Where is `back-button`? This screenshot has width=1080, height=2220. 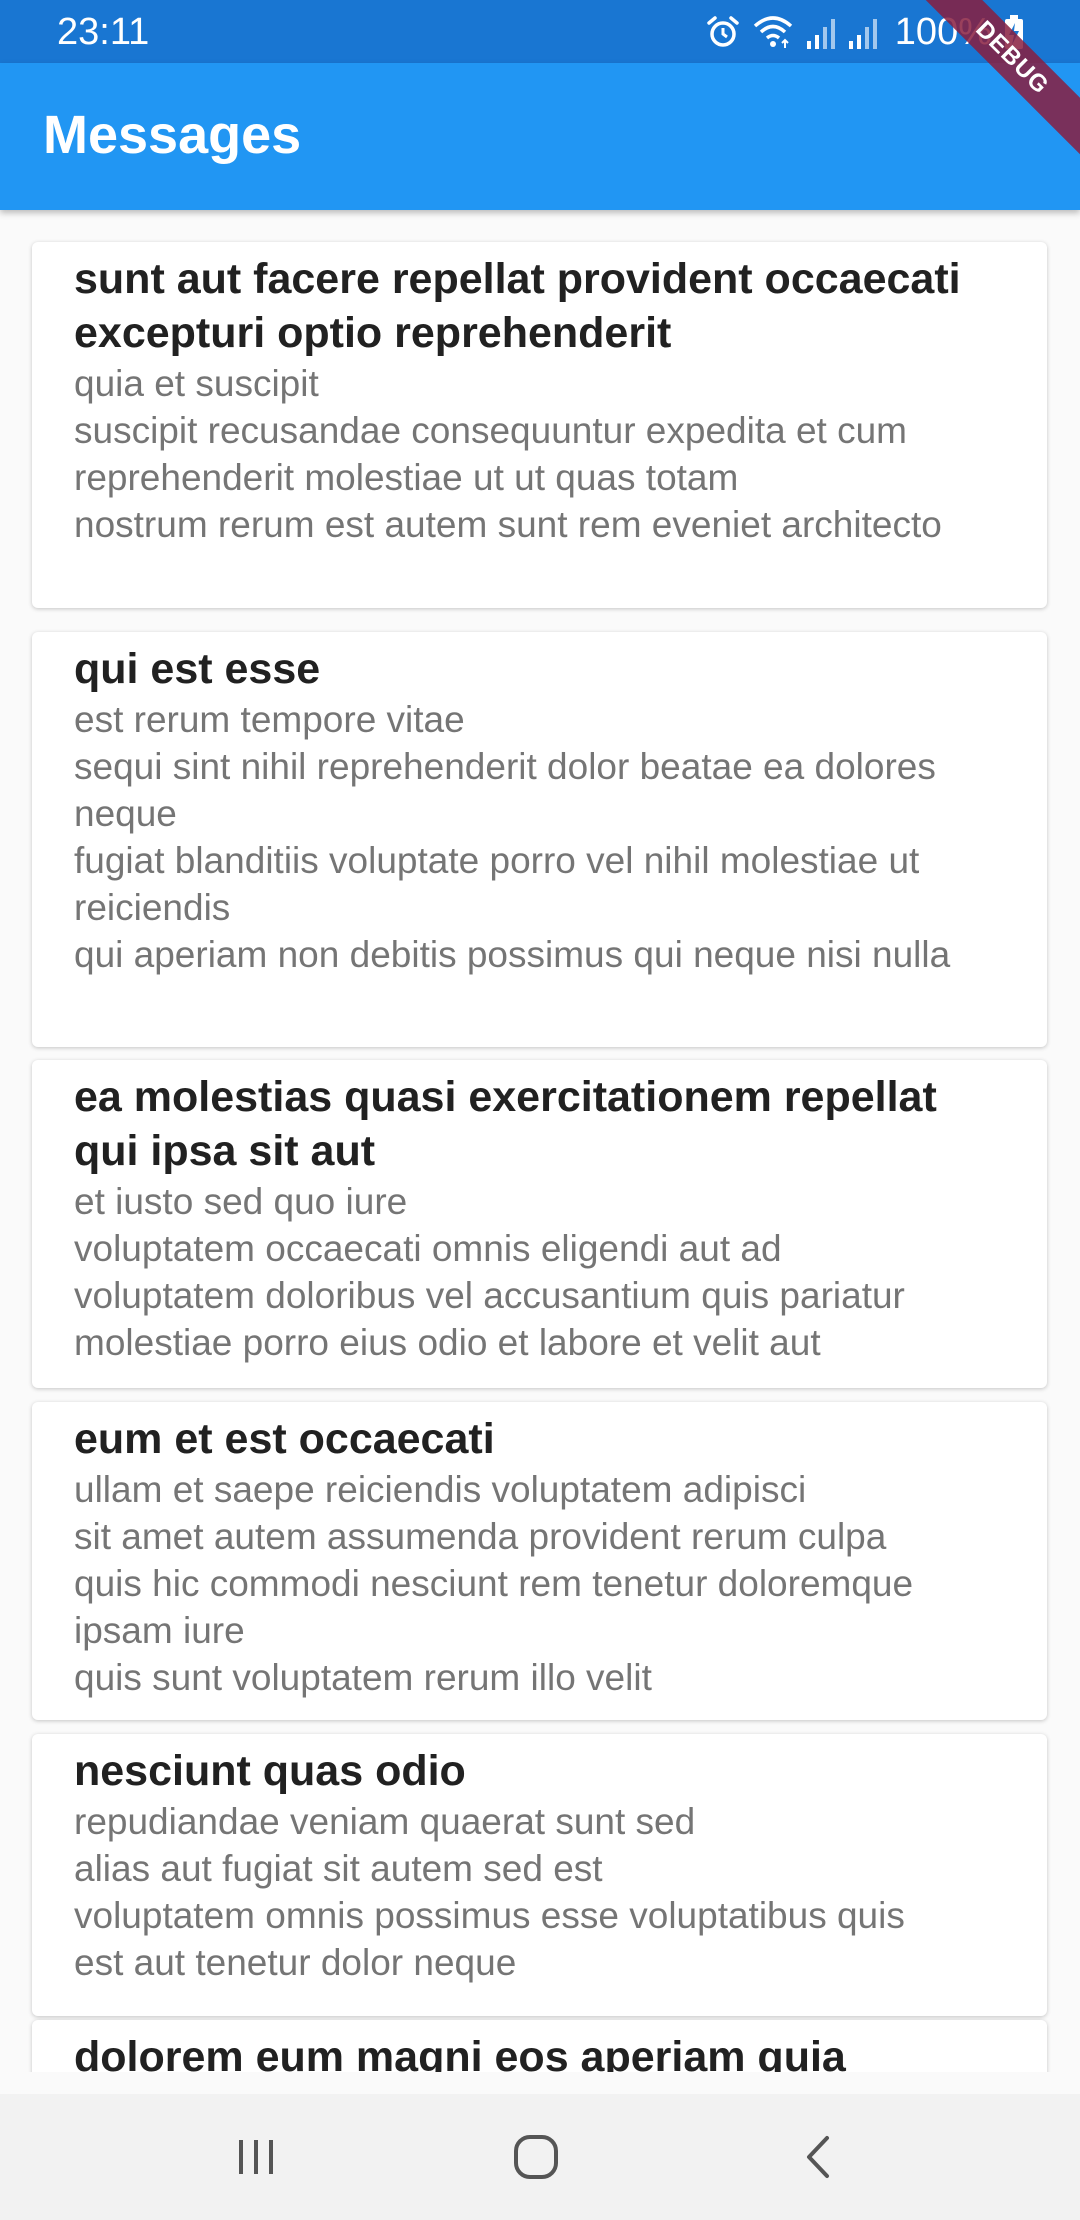
back-button is located at coordinates (819, 2157).